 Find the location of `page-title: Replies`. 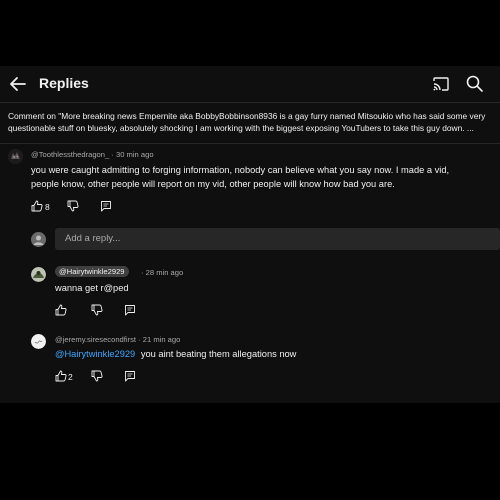

page-title: Replies is located at coordinates (64, 83).